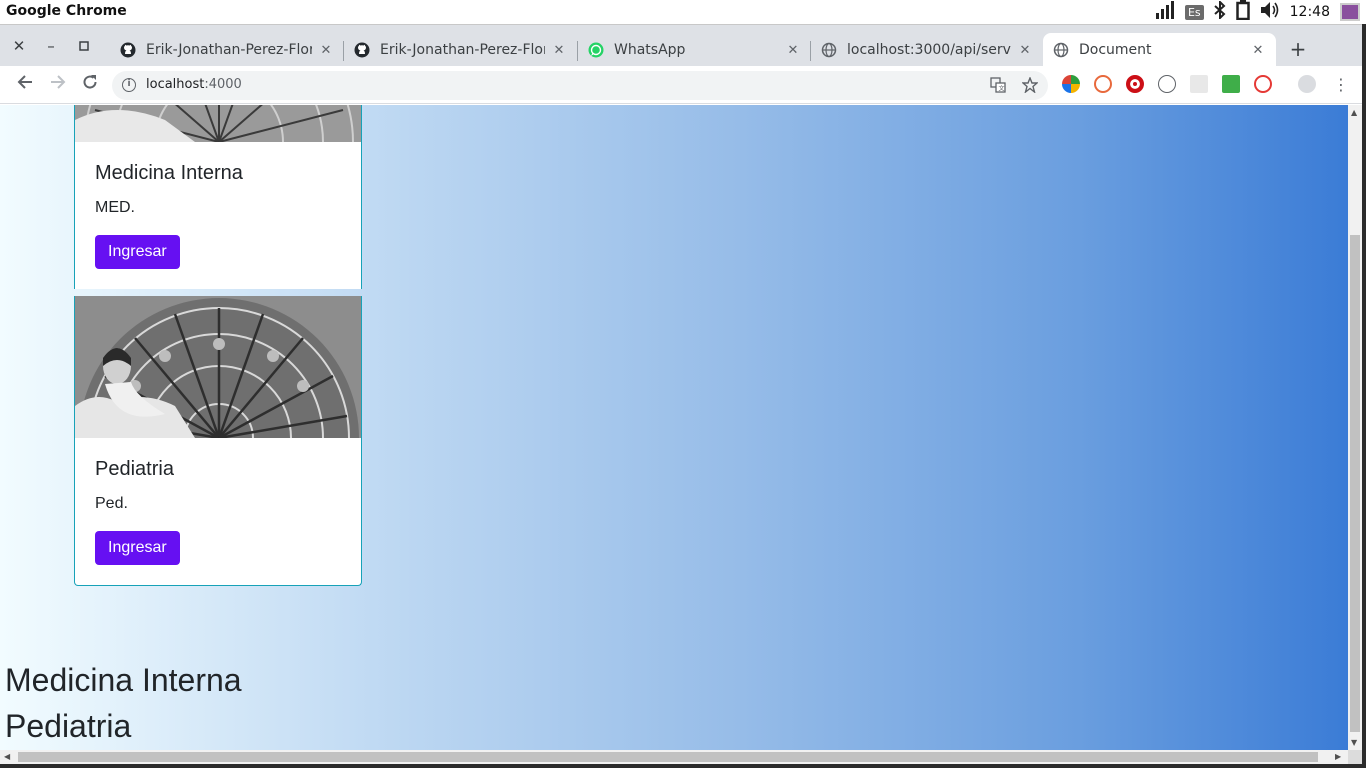 Image resolution: width=1366 pixels, height=768 pixels. Describe the element at coordinates (1341, 85) in the screenshot. I see `menu-kebab-icon: ⋮` at that location.